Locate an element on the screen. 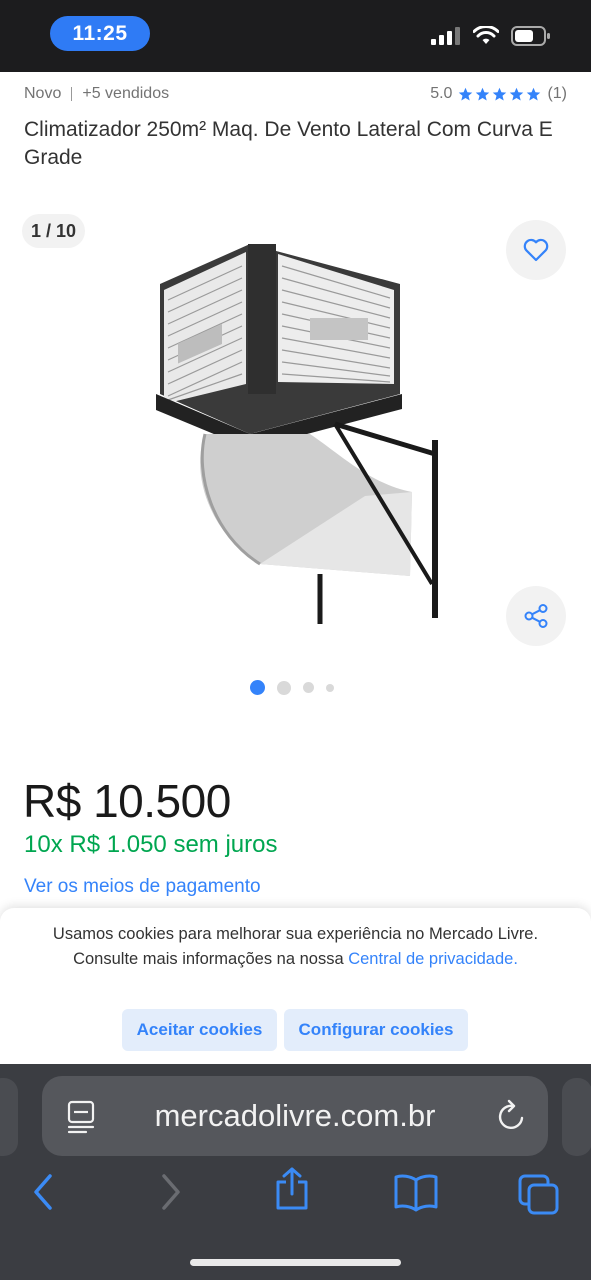 This screenshot has width=591, height=1280. configure-cookies-button: Configurar cookies is located at coordinates (376, 1030).